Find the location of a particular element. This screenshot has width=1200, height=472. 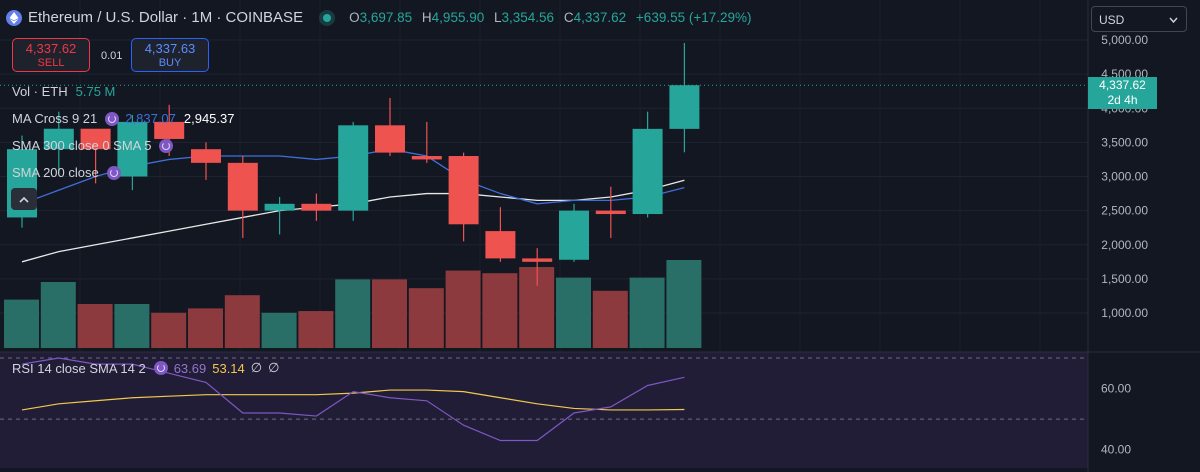

high-value: 4,955.90 is located at coordinates (458, 17).